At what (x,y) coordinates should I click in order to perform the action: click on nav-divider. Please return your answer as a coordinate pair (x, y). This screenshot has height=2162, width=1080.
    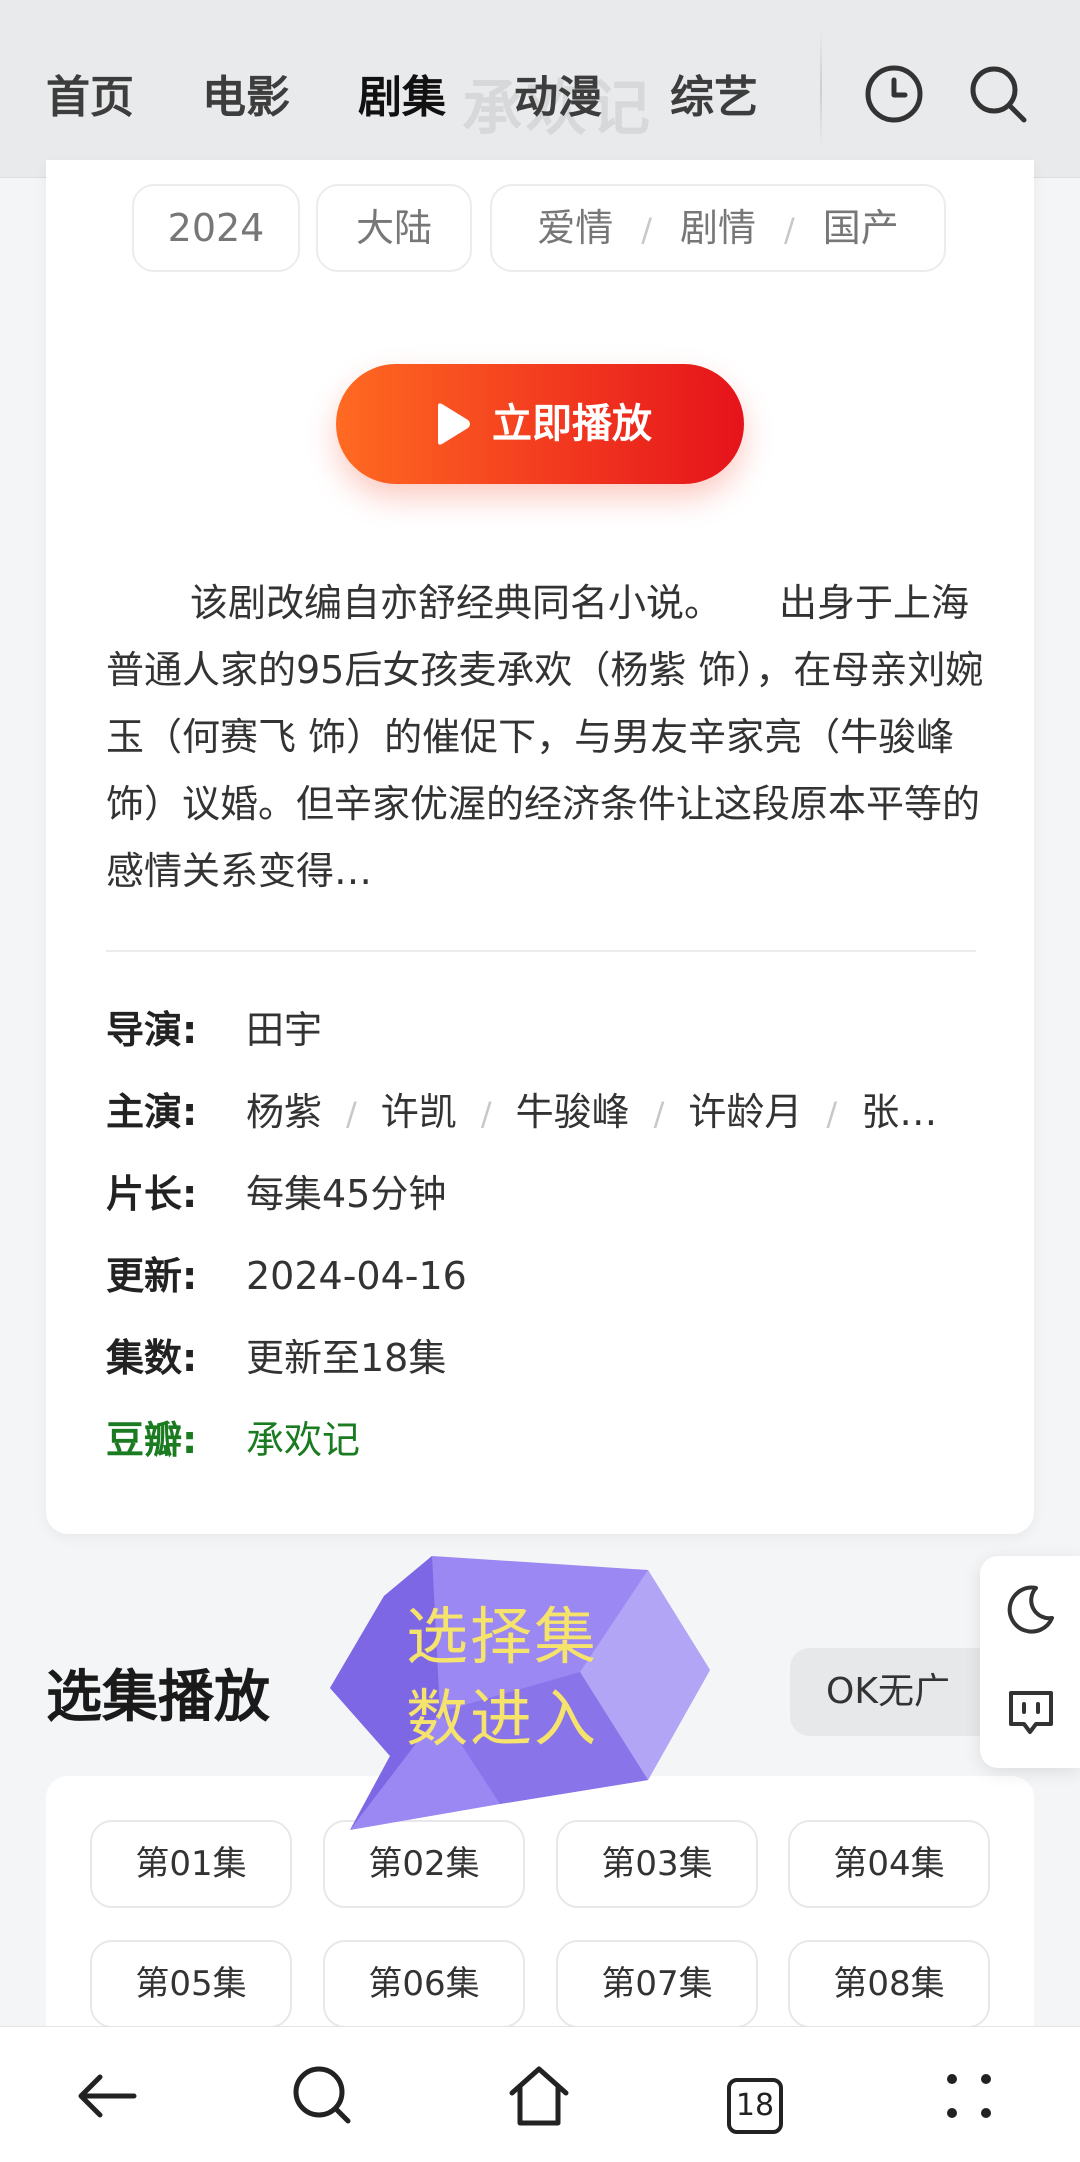
    Looking at the image, I should click on (821, 89).